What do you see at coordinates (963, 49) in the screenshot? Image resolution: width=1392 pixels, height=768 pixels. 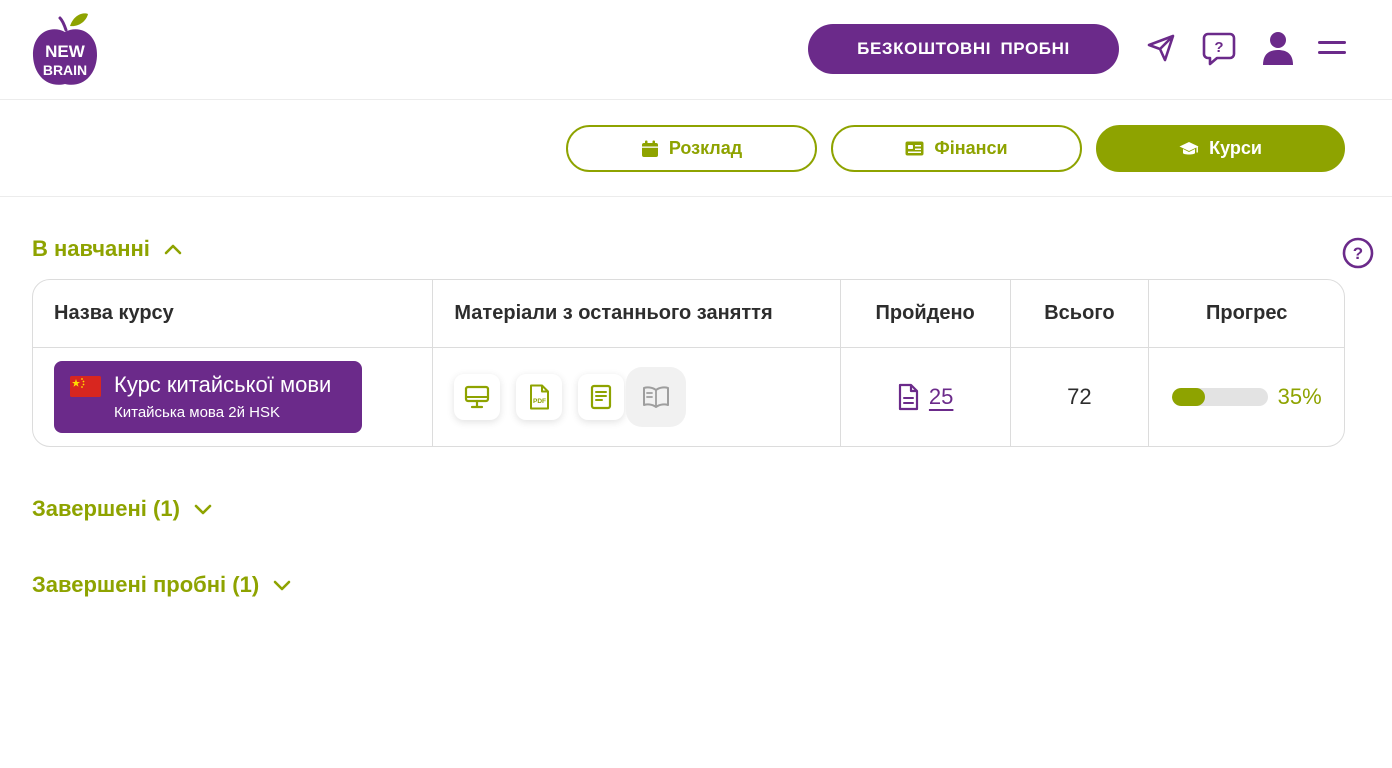 I see `free-trials-button: БЕЗКОШТОВНІ ПРОБНІ` at bounding box center [963, 49].